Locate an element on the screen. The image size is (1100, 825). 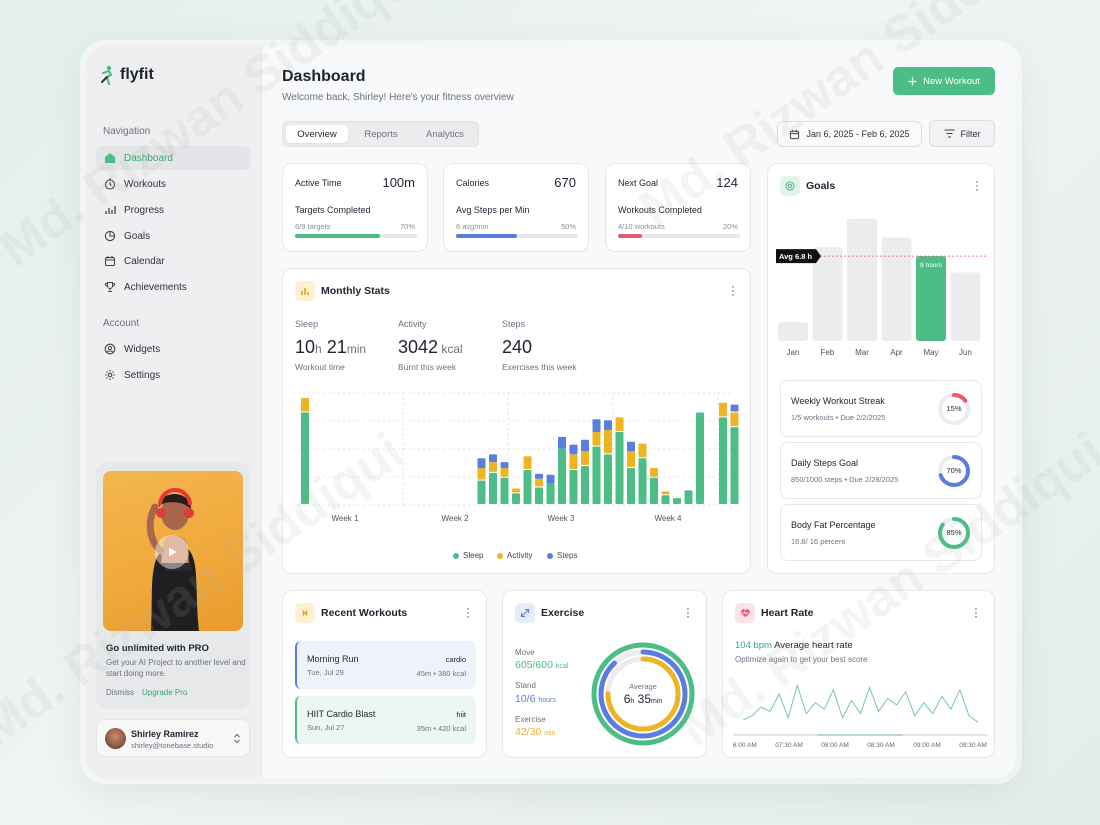
x-tick-label: Week 1 is located at coordinates (346, 518).